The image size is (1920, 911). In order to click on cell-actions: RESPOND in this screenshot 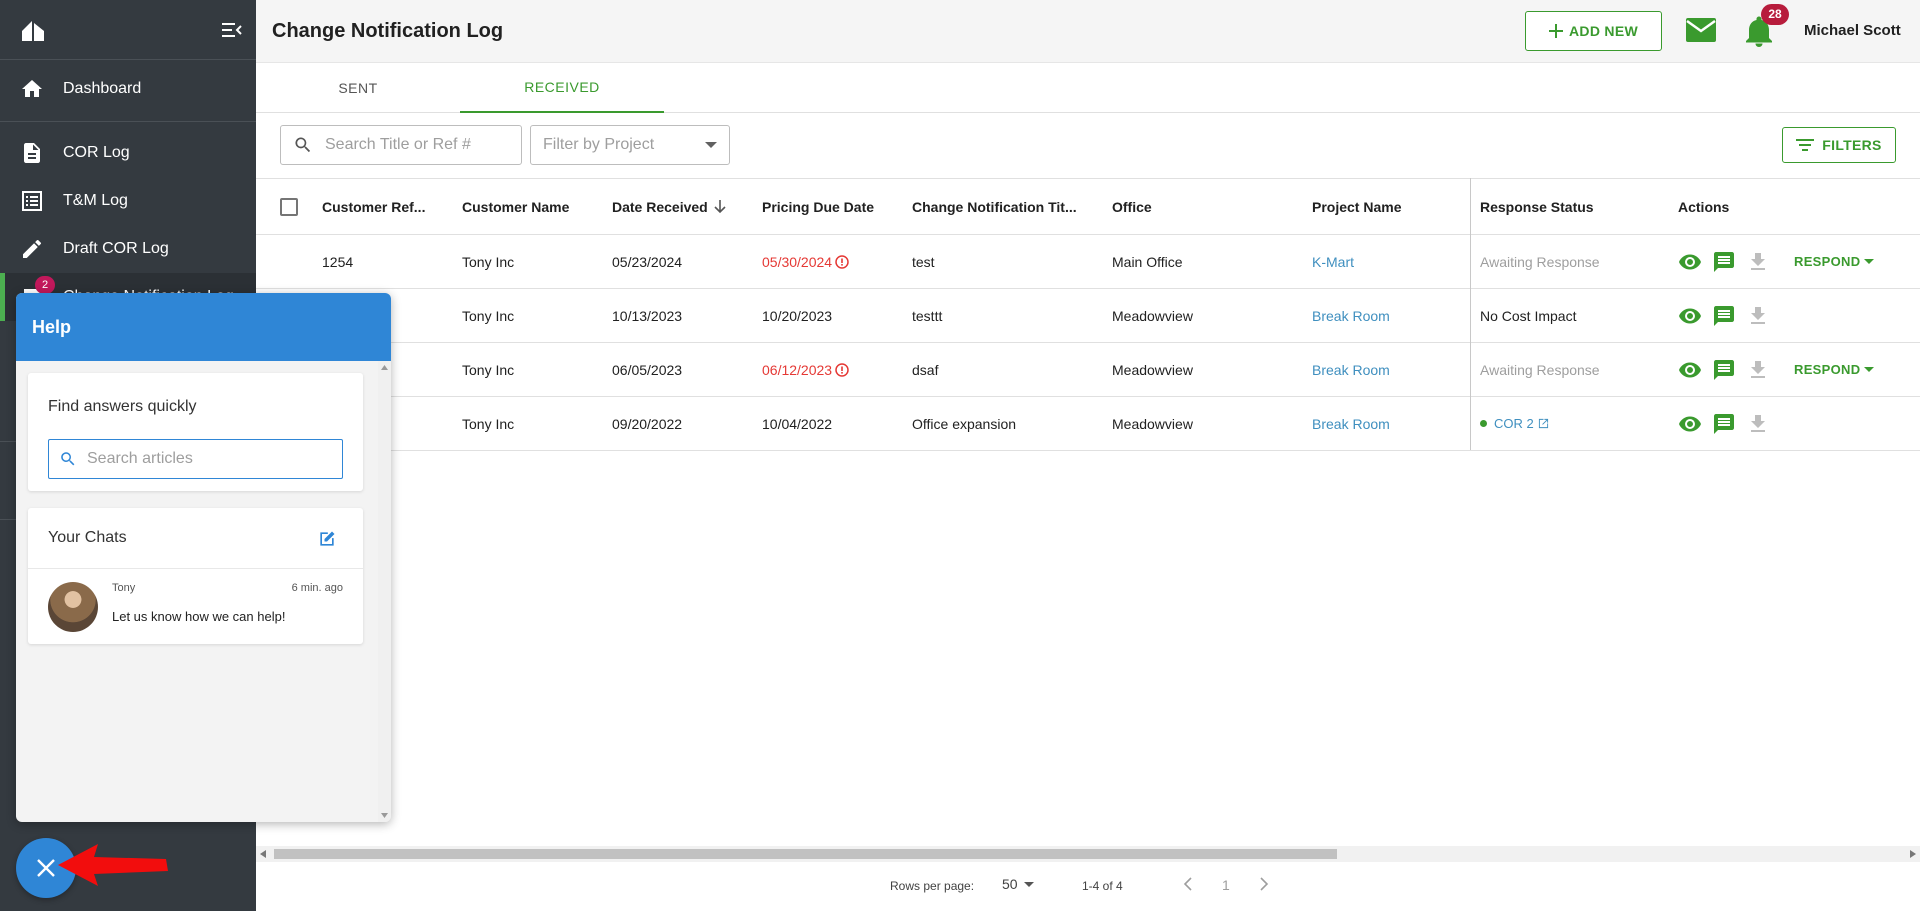, I will do `click(1776, 369)`.